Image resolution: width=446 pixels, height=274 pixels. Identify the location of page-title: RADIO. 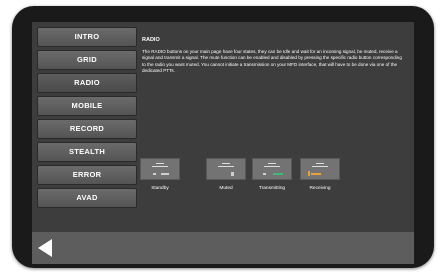
(151, 40).